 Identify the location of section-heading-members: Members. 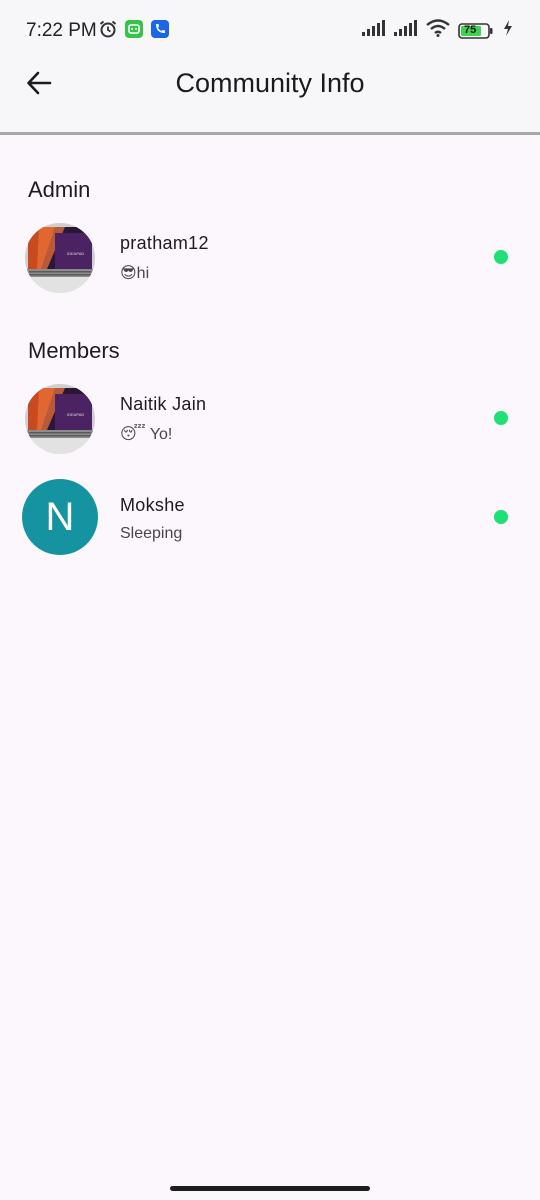
(74, 350).